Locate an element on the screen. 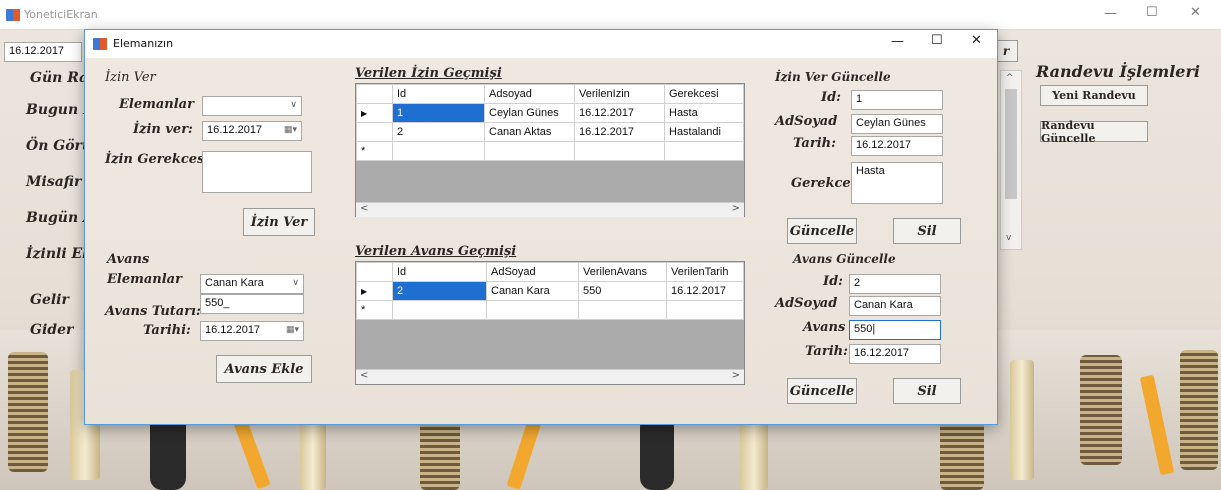 The image size is (1221, 490). table-cell: Ceylan Günes is located at coordinates (529, 113).